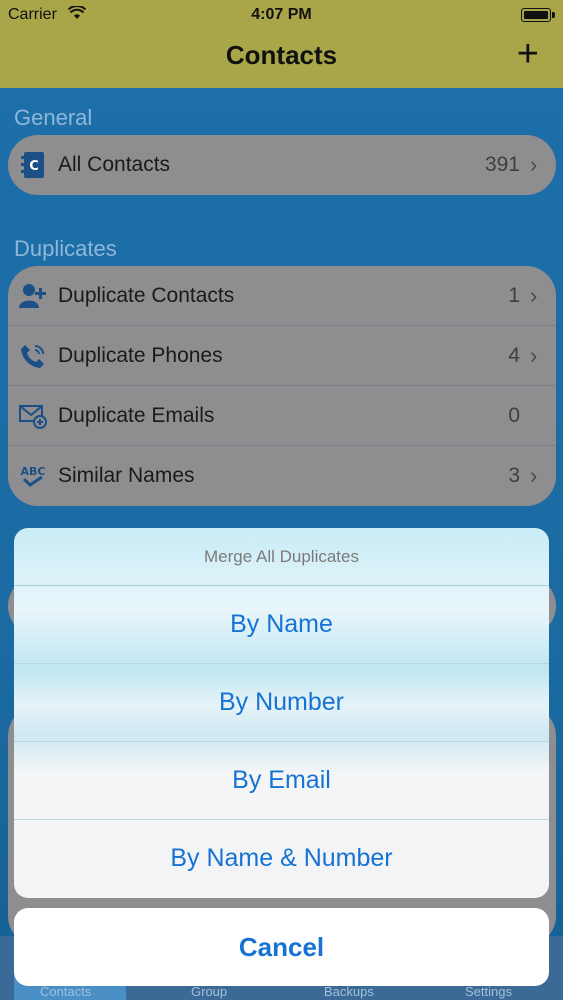  I want to click on envelope-add-icon, so click(33, 416).